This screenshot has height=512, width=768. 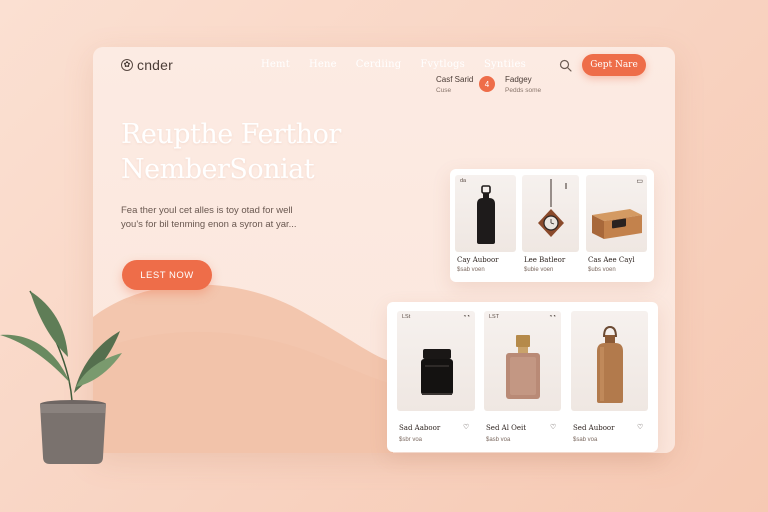 I want to click on brand-logo: ✿ cnder, so click(x=147, y=65).